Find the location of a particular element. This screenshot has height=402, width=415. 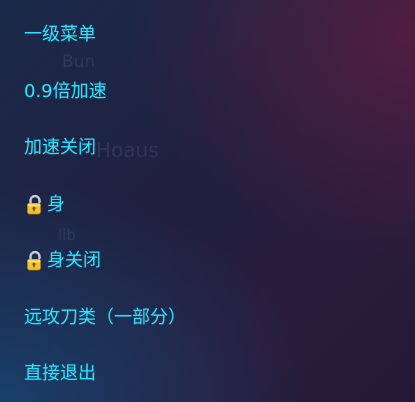

menu-item-level-one-menu: 一级菜单 is located at coordinates (60, 35).